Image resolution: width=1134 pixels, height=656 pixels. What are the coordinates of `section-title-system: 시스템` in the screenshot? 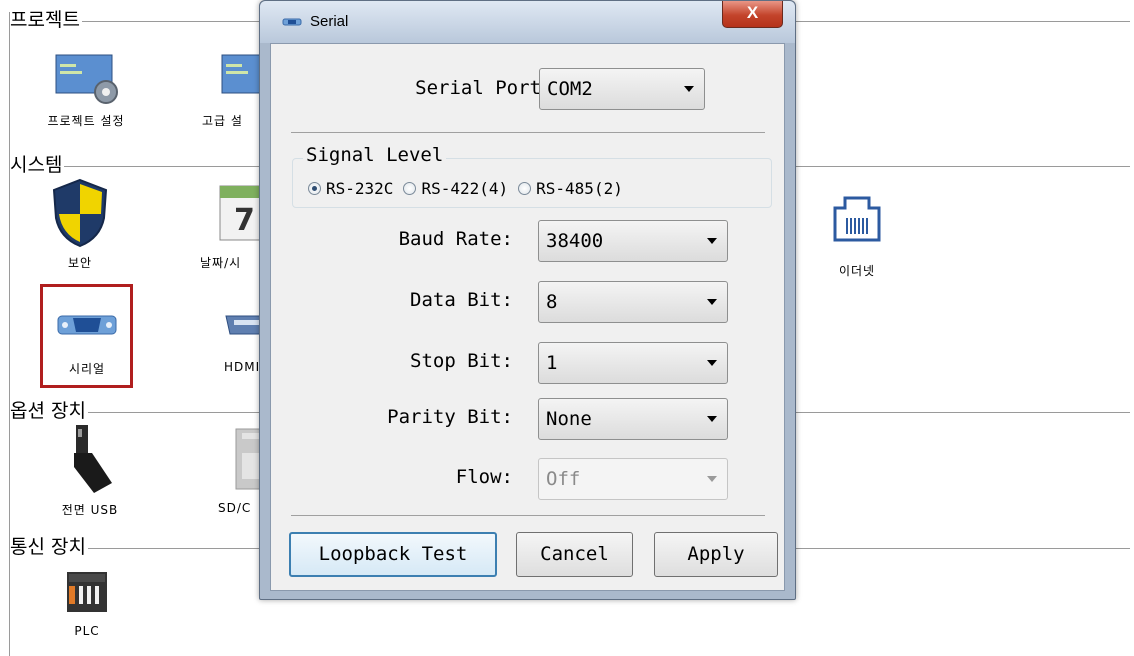 It's located at (37, 165).